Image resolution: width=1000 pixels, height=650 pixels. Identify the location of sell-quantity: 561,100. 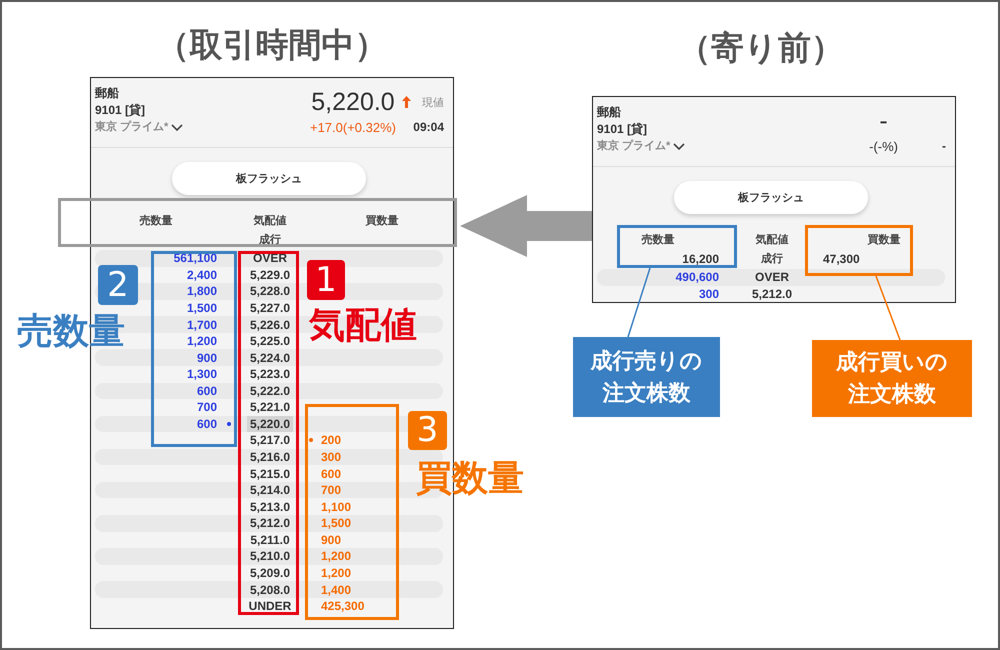
(195, 258).